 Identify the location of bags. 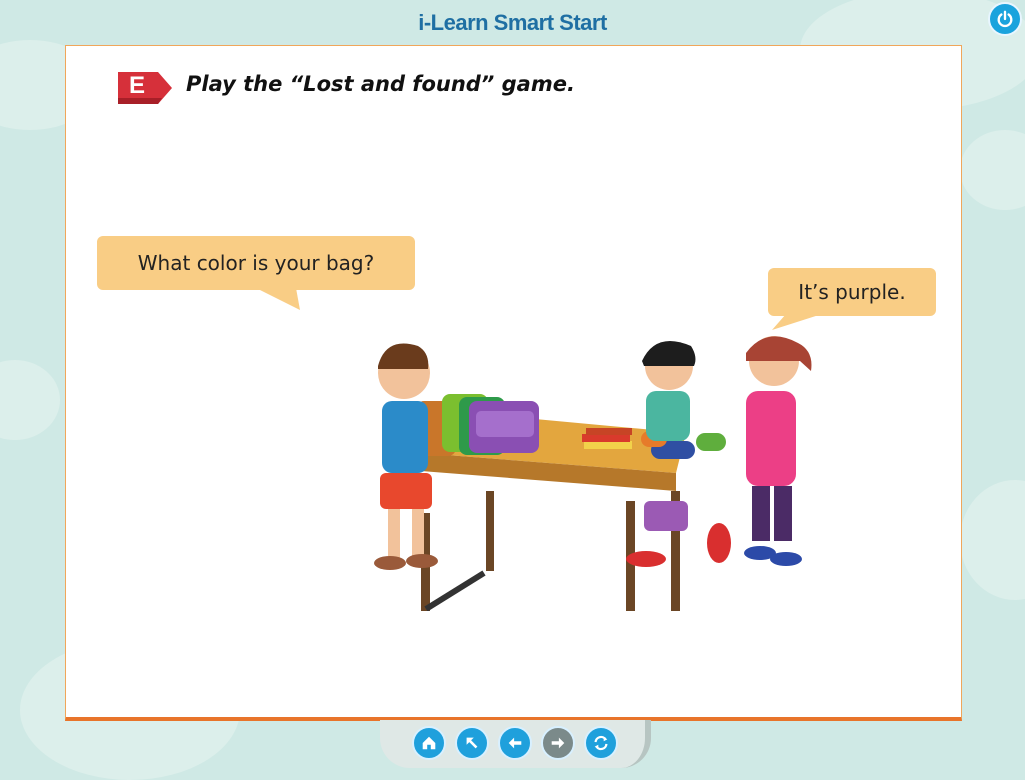
(477, 425).